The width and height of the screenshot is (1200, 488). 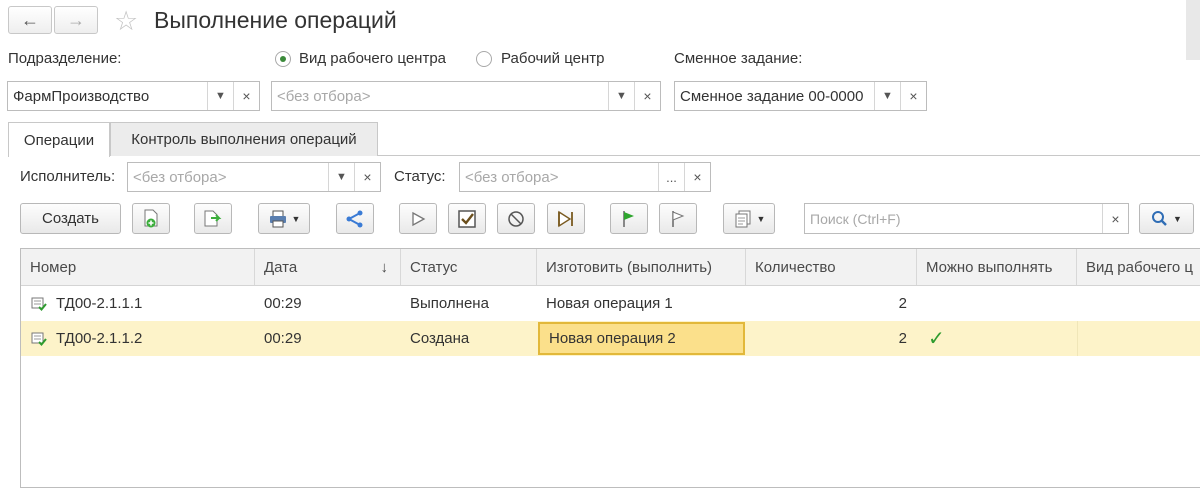 What do you see at coordinates (70, 218) in the screenshot?
I see `create-button: Создать` at bounding box center [70, 218].